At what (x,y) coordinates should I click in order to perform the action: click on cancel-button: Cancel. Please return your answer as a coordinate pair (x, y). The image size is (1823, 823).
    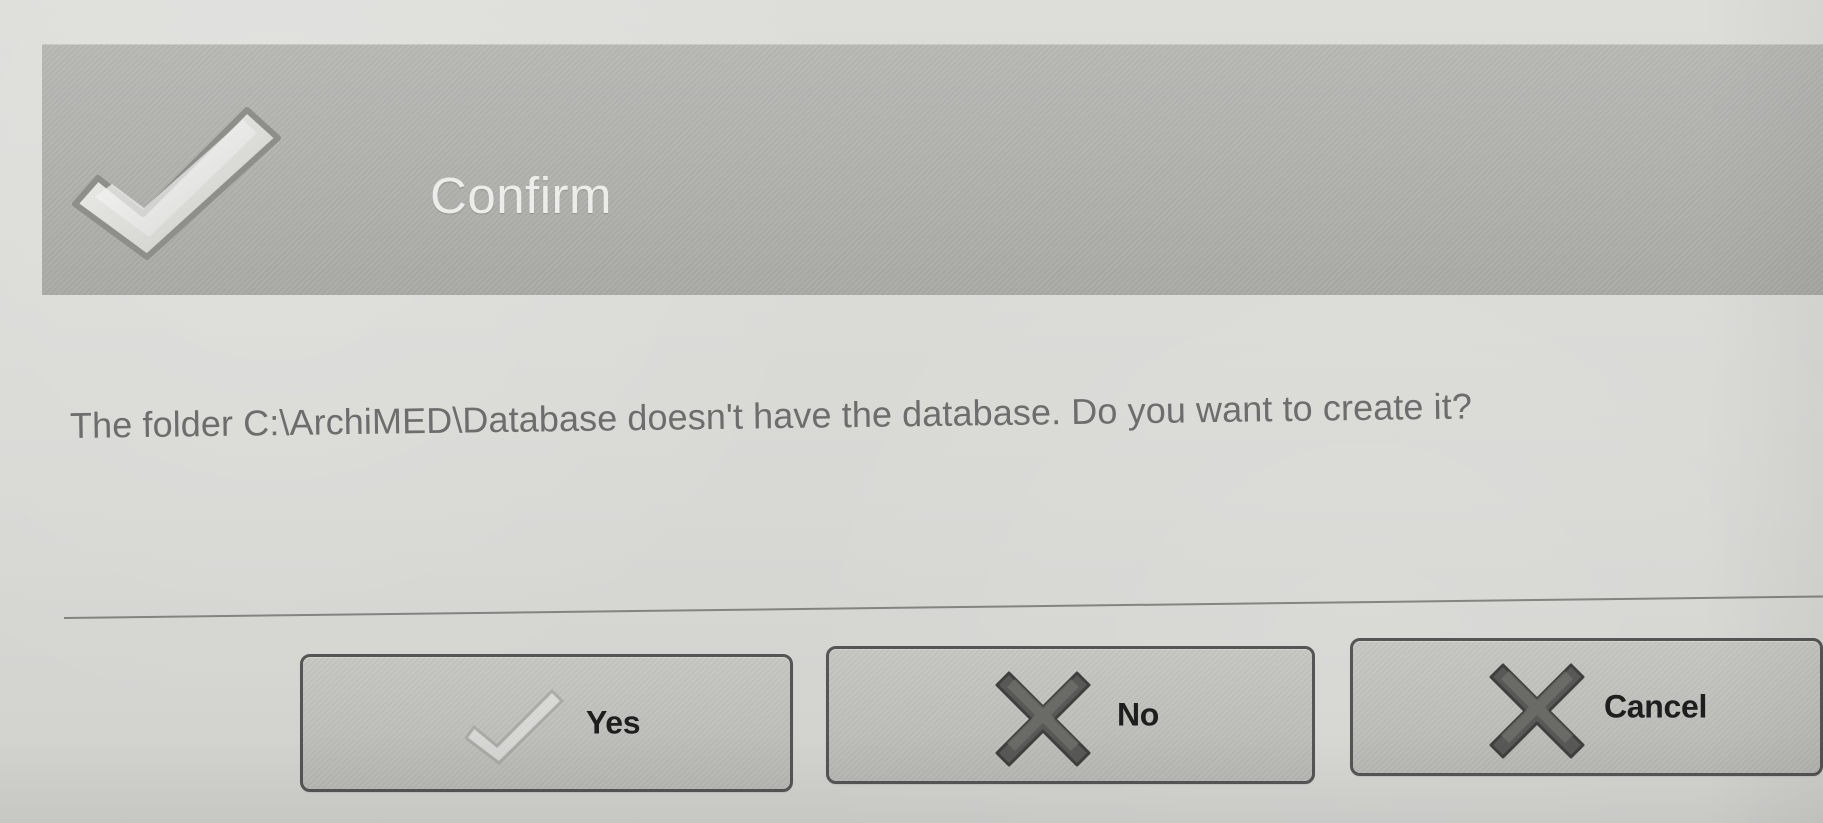
    Looking at the image, I should click on (1586, 707).